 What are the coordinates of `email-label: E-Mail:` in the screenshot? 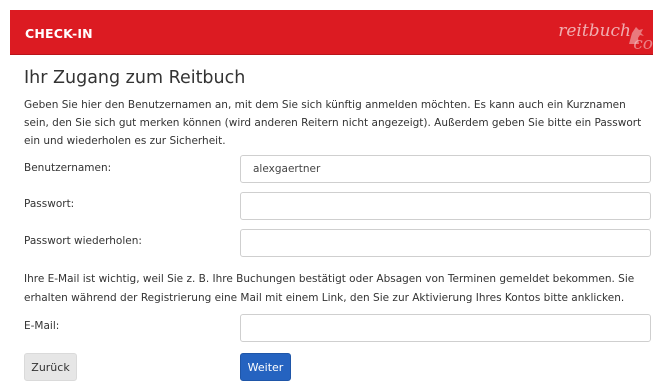 It's located at (42, 326).